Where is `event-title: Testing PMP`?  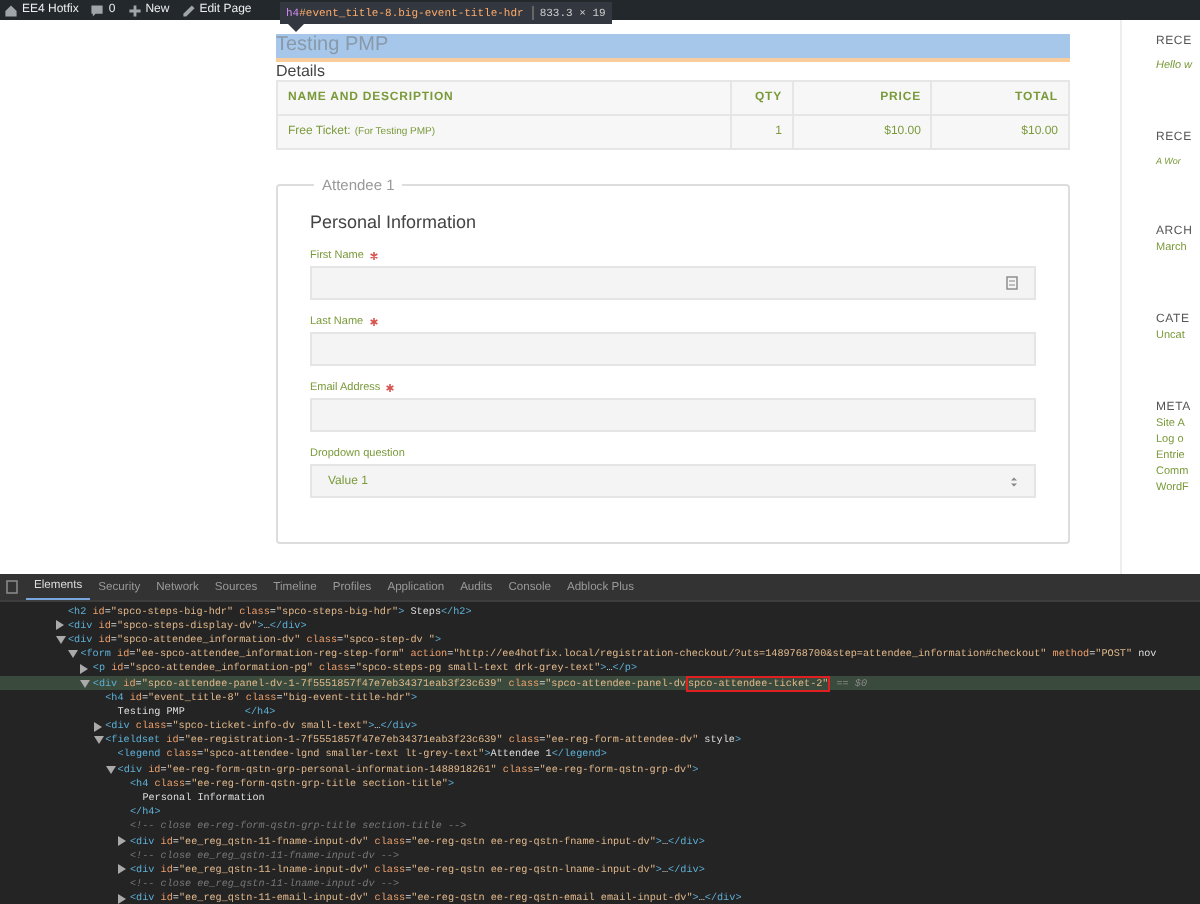 event-title: Testing PMP is located at coordinates (673, 48).